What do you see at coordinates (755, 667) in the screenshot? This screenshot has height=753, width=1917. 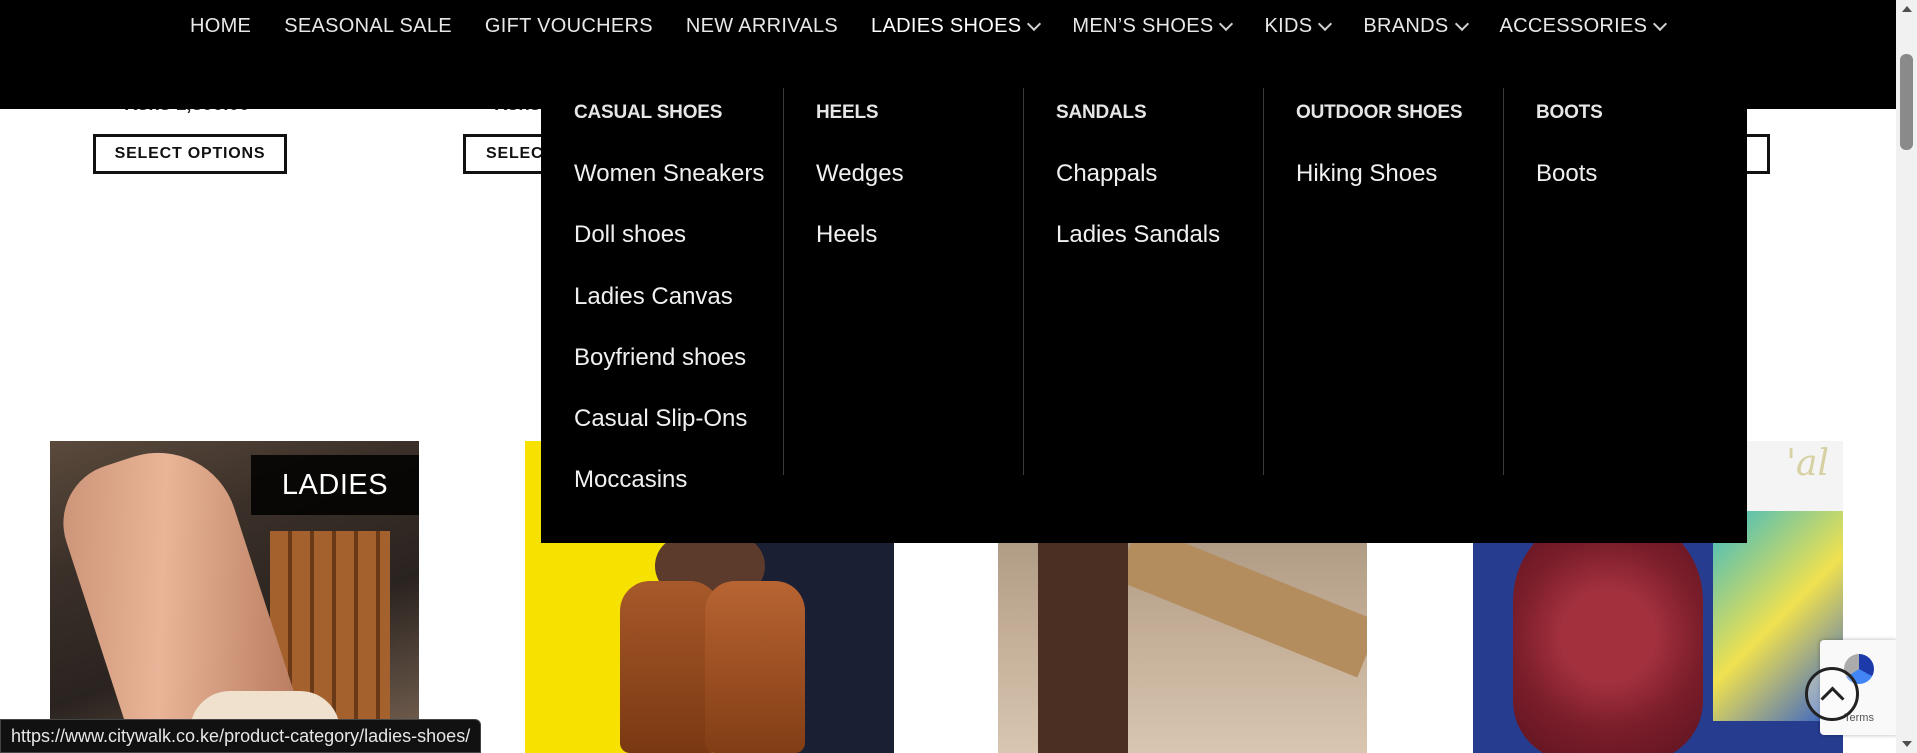 I see `shoe-image` at bounding box center [755, 667].